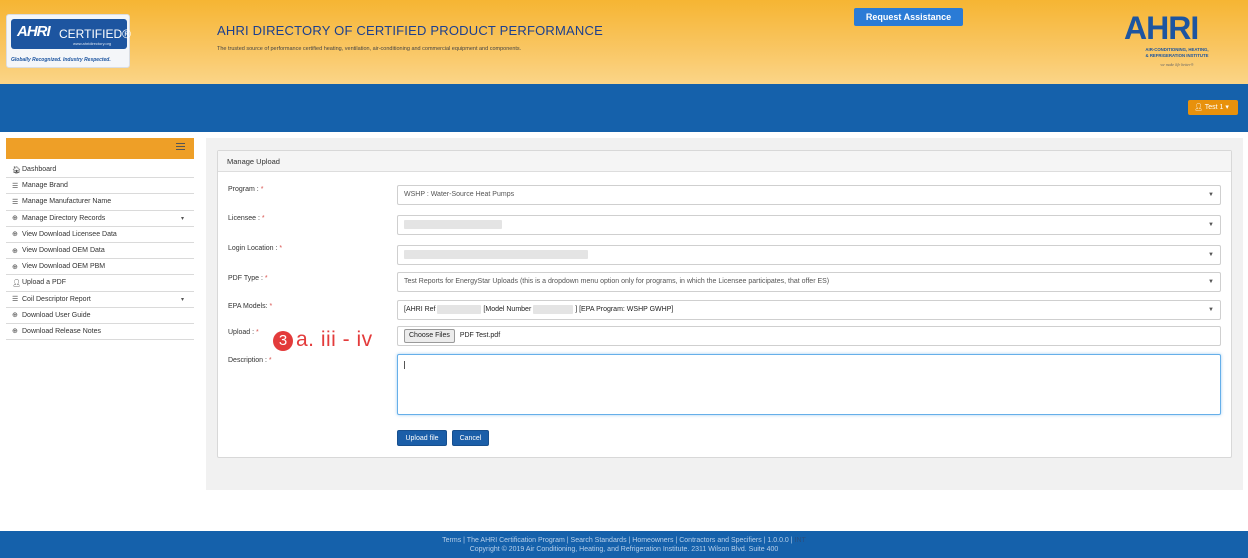 This screenshot has height=558, width=1248. I want to click on cancel-button: Cancel, so click(470, 438).